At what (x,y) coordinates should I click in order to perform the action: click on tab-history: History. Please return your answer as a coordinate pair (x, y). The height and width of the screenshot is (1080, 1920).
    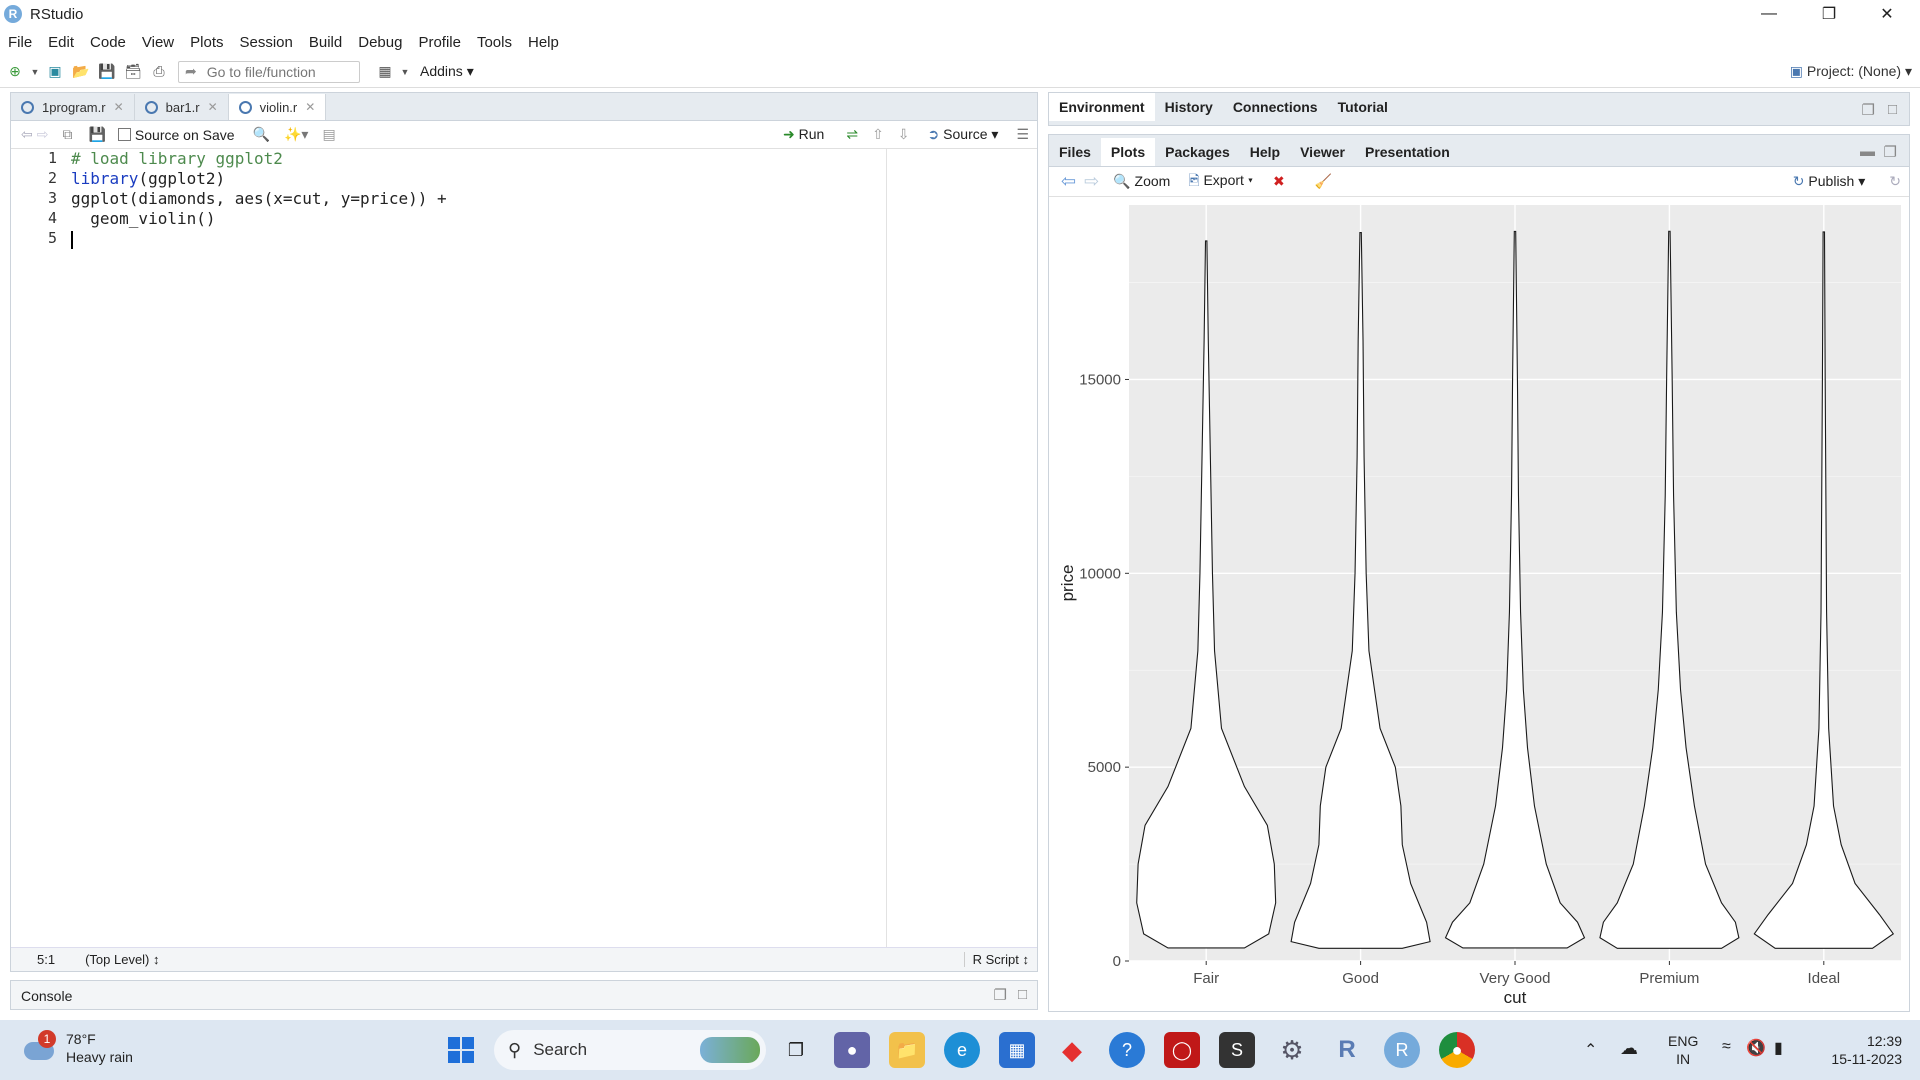
    Looking at the image, I should click on (1189, 107).